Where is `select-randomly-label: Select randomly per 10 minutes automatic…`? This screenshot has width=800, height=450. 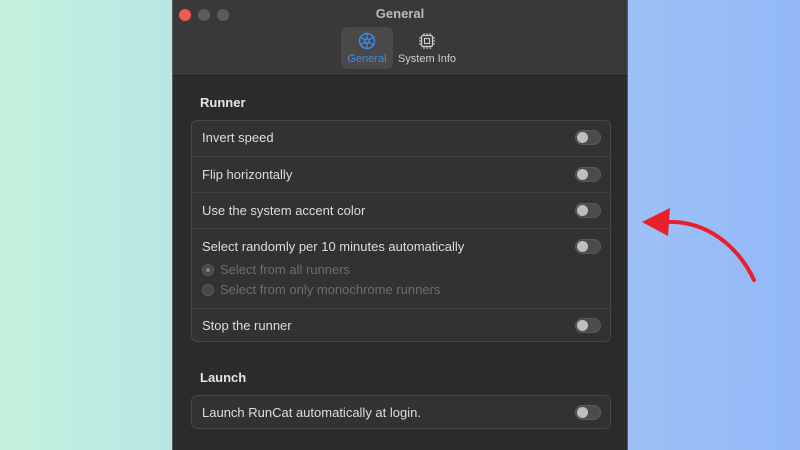 select-randomly-label: Select randomly per 10 minutes automatic… is located at coordinates (333, 246).